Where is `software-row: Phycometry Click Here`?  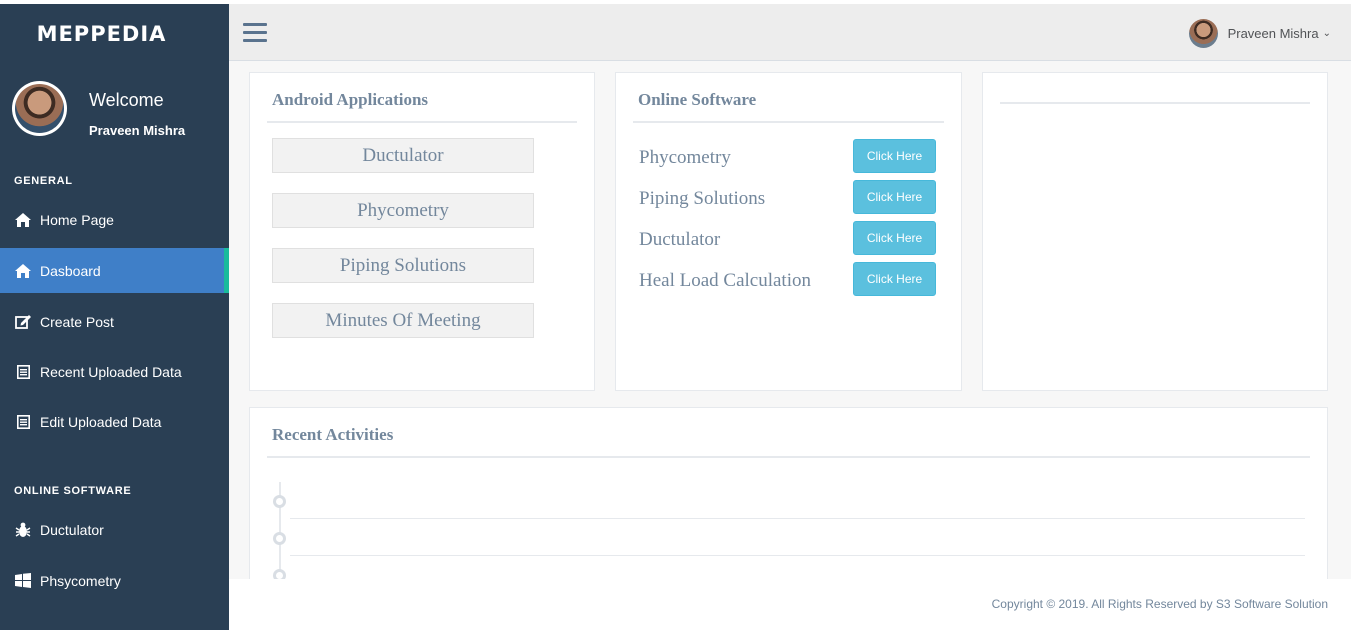
software-row: Phycometry Click Here is located at coordinates (789, 156).